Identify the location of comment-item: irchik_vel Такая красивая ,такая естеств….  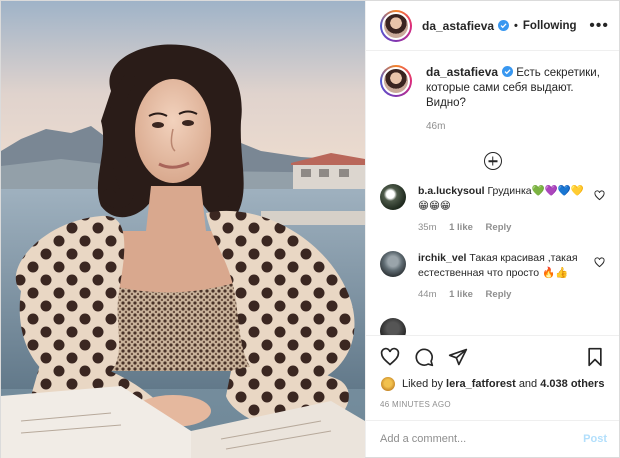
(492, 276).